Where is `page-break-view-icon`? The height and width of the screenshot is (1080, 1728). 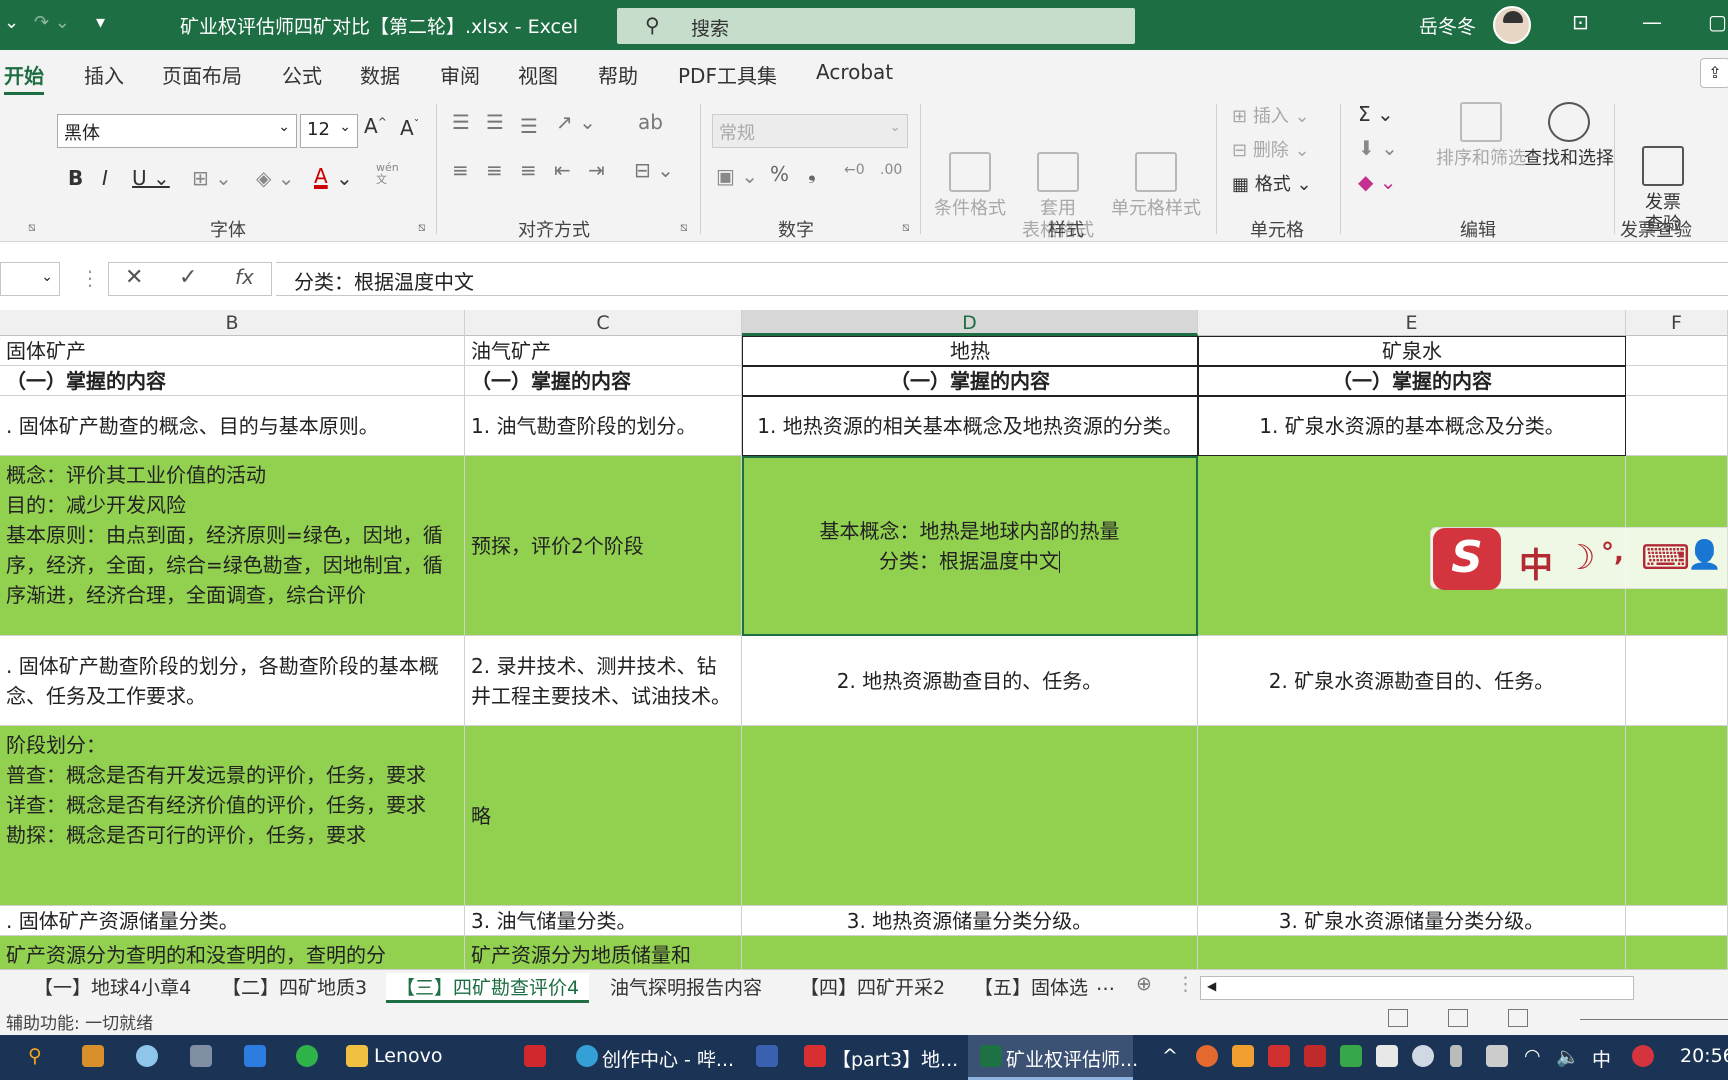
page-break-view-icon is located at coordinates (1518, 1018).